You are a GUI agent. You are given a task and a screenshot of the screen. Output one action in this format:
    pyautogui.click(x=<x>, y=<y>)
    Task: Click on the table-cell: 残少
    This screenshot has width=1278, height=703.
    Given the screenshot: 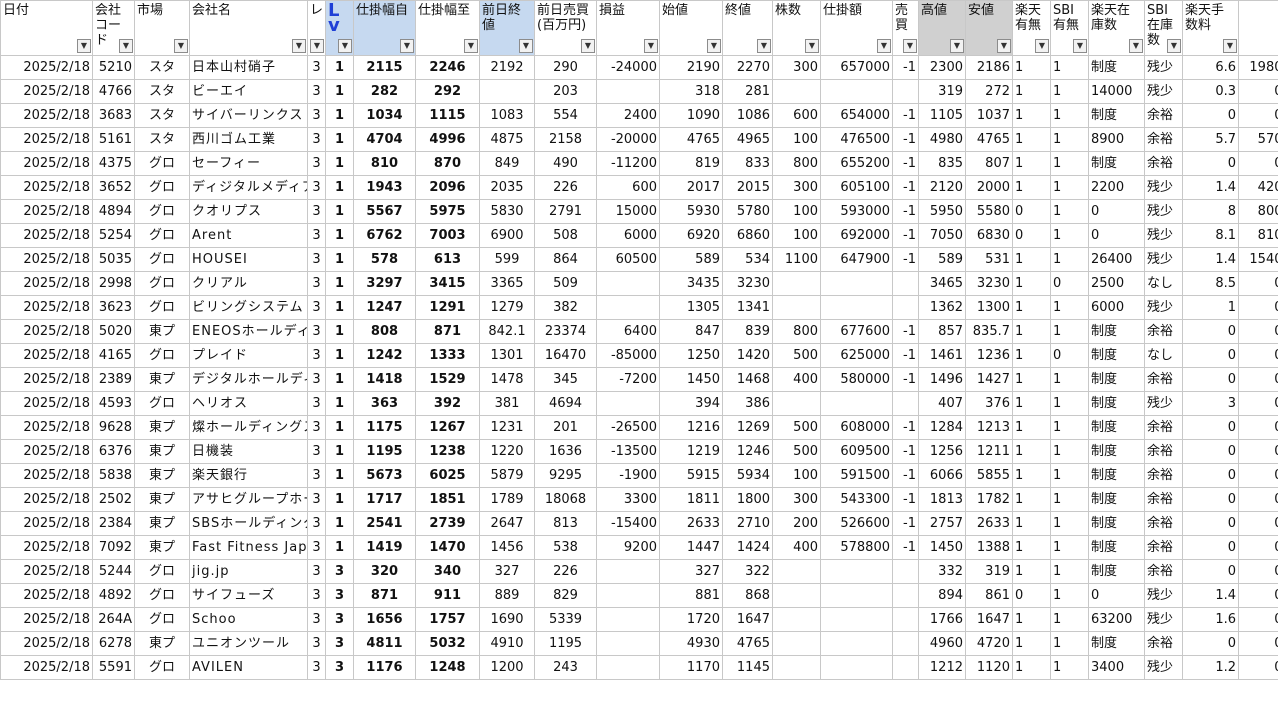 What is the action you would take?
    pyautogui.click(x=1163, y=211)
    